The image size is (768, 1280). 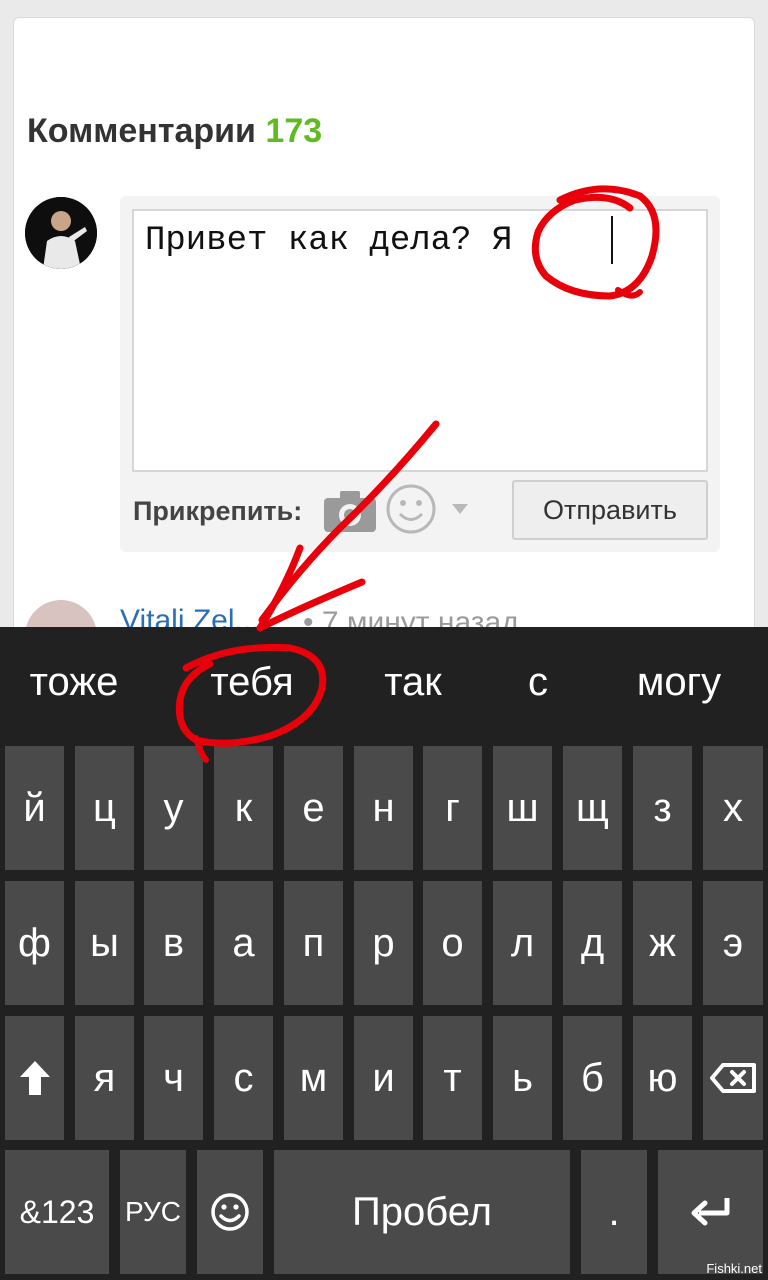 I want to click on comment-input-text: Привет как дела? Я, so click(x=339, y=241).